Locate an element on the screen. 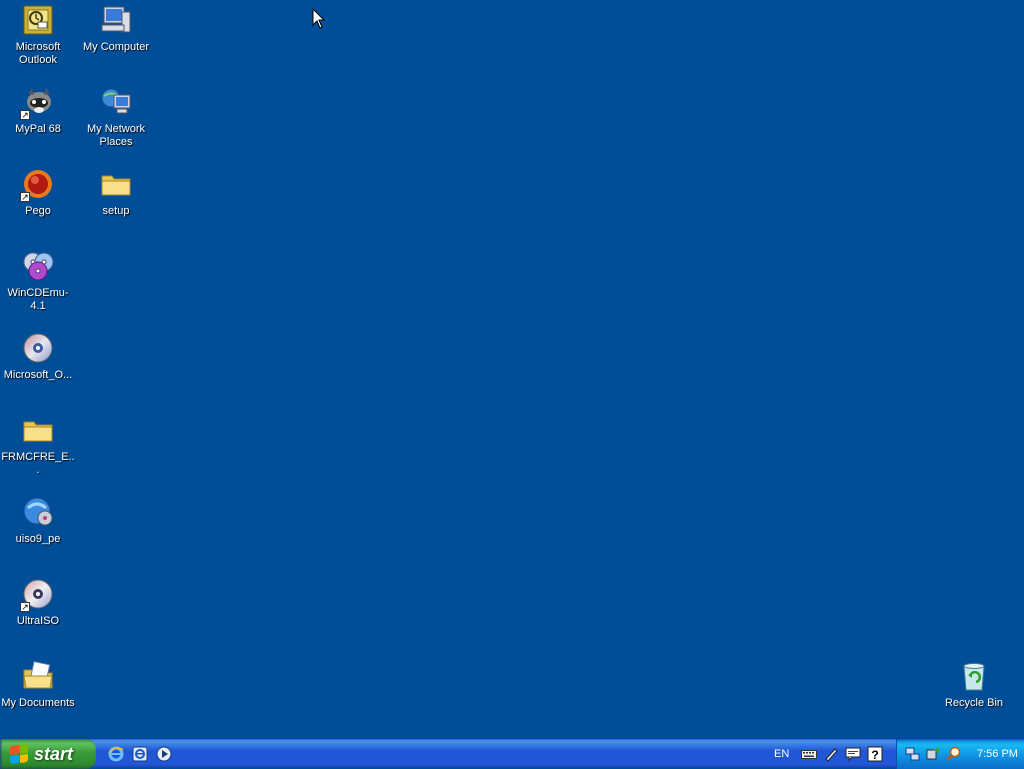 The height and width of the screenshot is (769, 1024). ie-alt-icon is located at coordinates (140, 754).